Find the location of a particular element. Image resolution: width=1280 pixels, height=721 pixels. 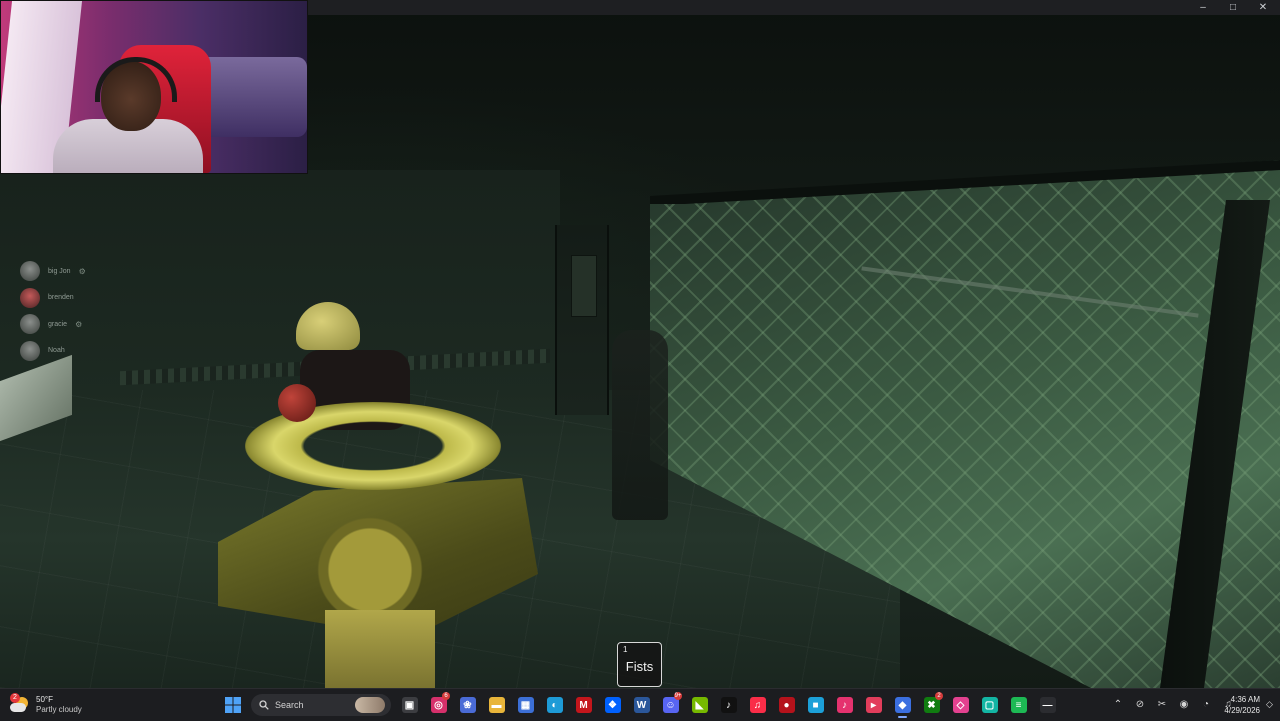

dropbox-icon: ❖ is located at coordinates (612, 705).